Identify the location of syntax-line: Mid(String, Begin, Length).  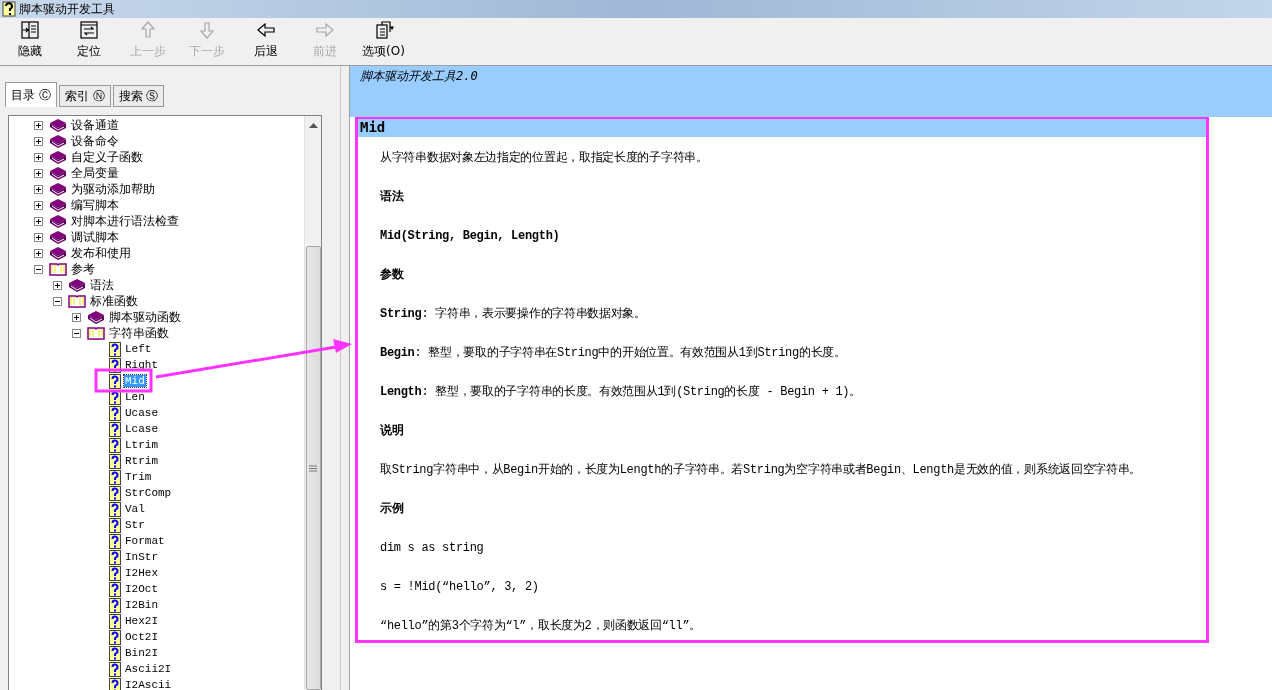
(470, 236).